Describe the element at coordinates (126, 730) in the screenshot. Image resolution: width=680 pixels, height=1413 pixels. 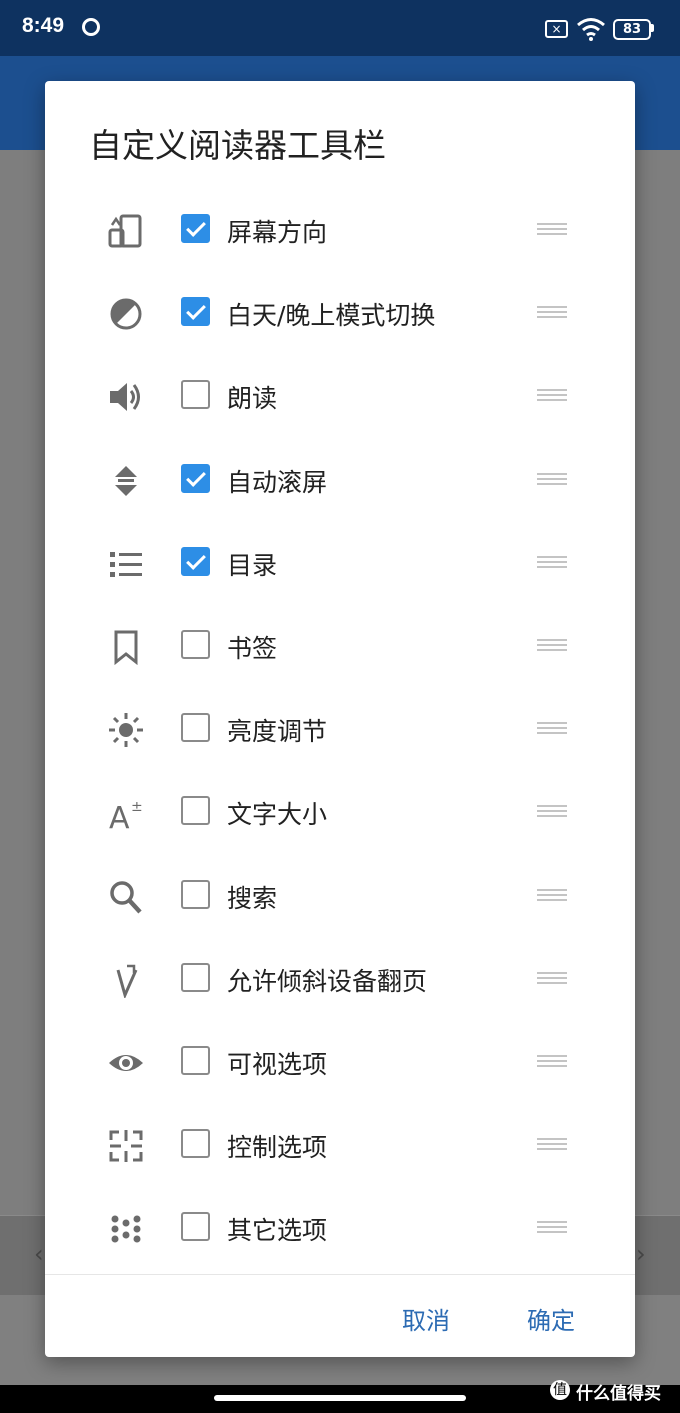
I see `brightness-icon` at that location.